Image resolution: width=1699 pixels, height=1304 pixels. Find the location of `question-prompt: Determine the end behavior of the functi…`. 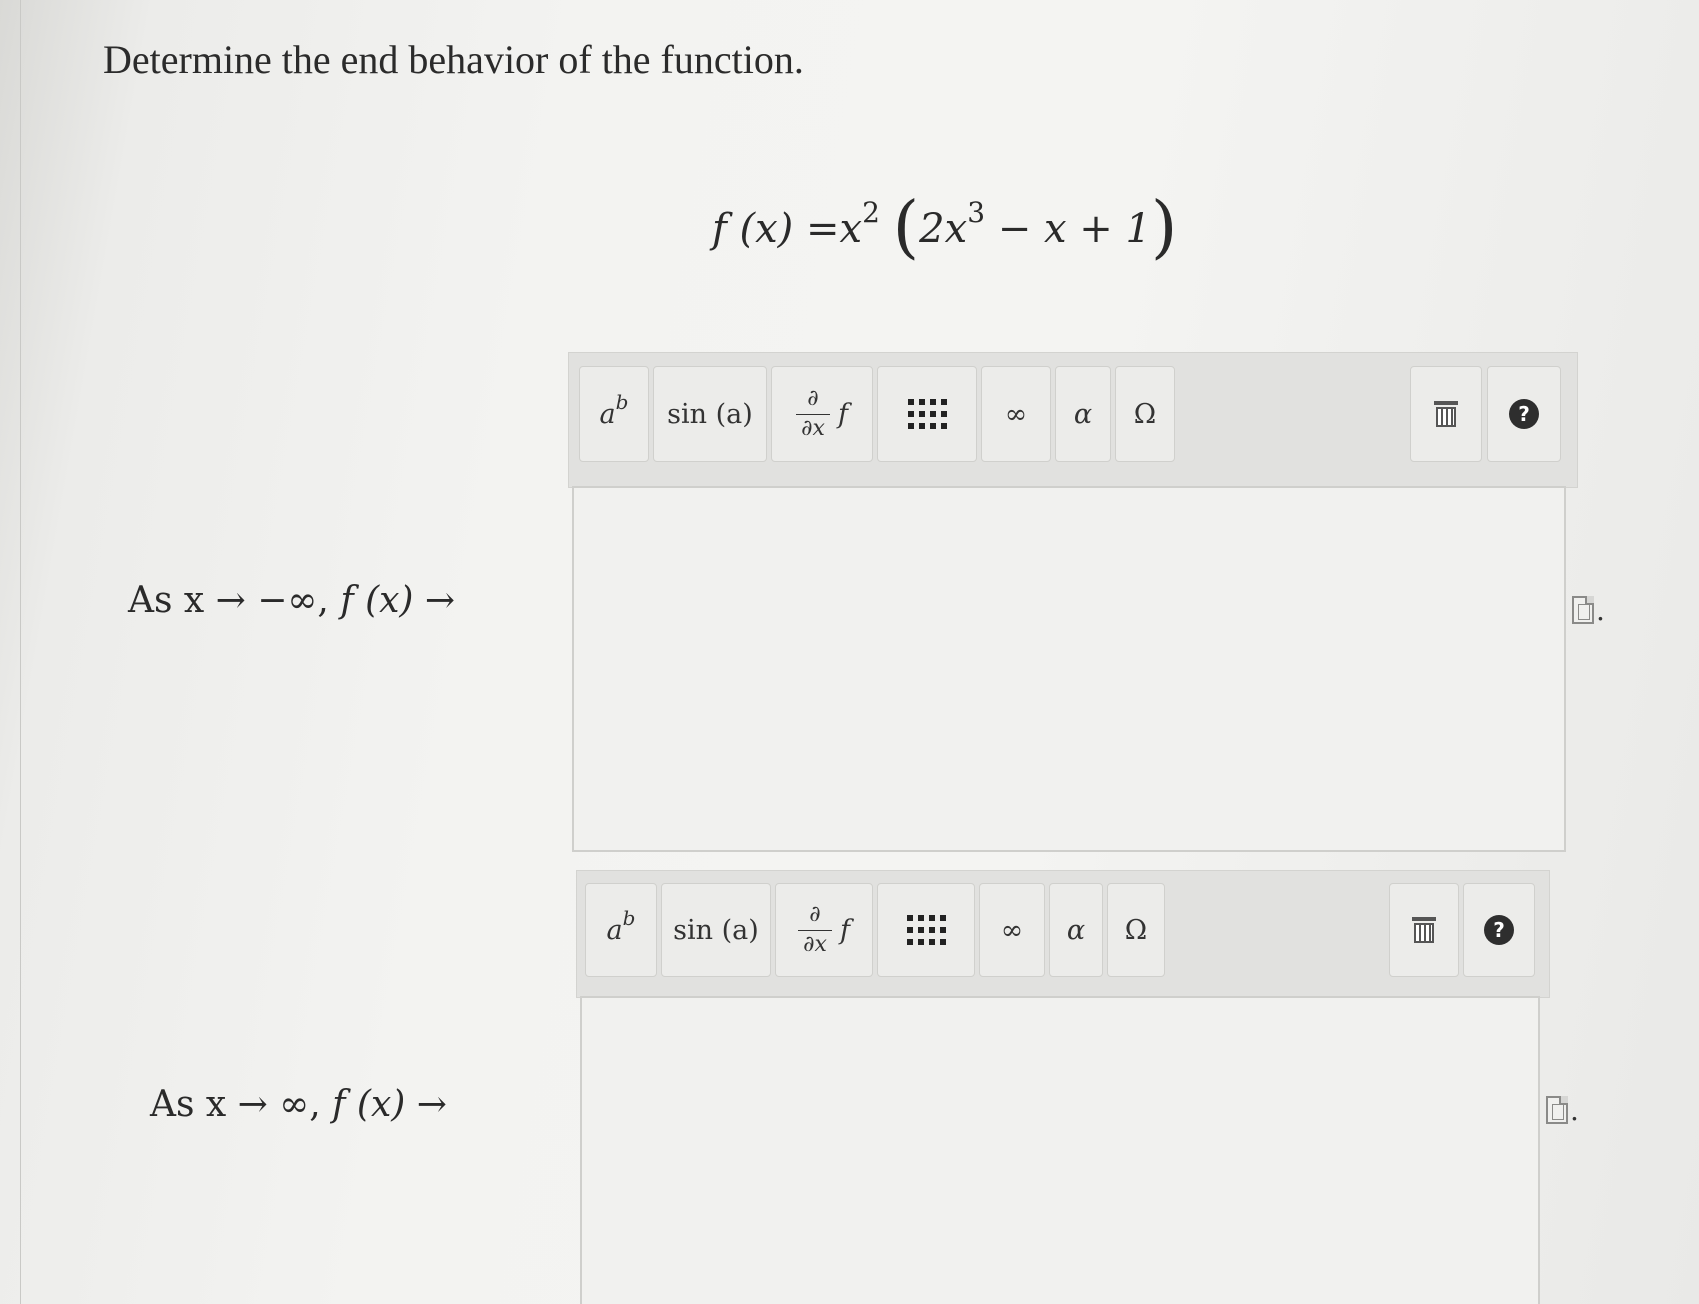

question-prompt: Determine the end behavior of the functi… is located at coordinates (453, 59).